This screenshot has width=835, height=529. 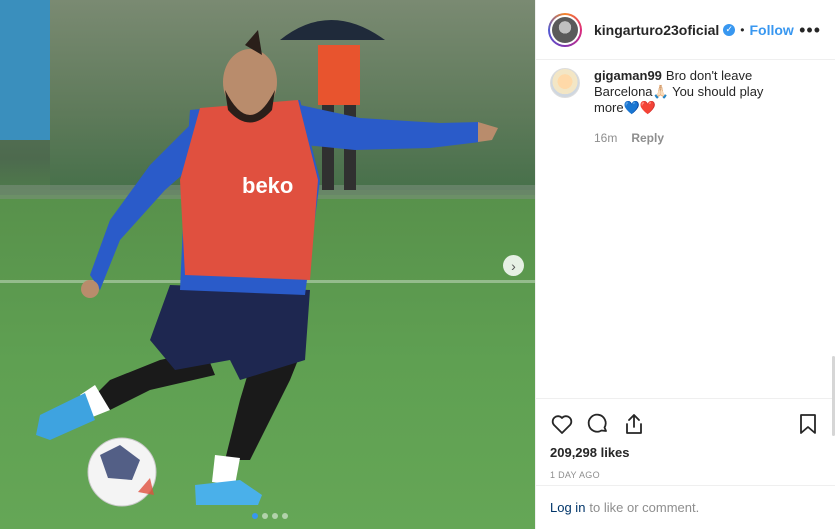 I want to click on bookmark-icon, so click(x=803, y=424).